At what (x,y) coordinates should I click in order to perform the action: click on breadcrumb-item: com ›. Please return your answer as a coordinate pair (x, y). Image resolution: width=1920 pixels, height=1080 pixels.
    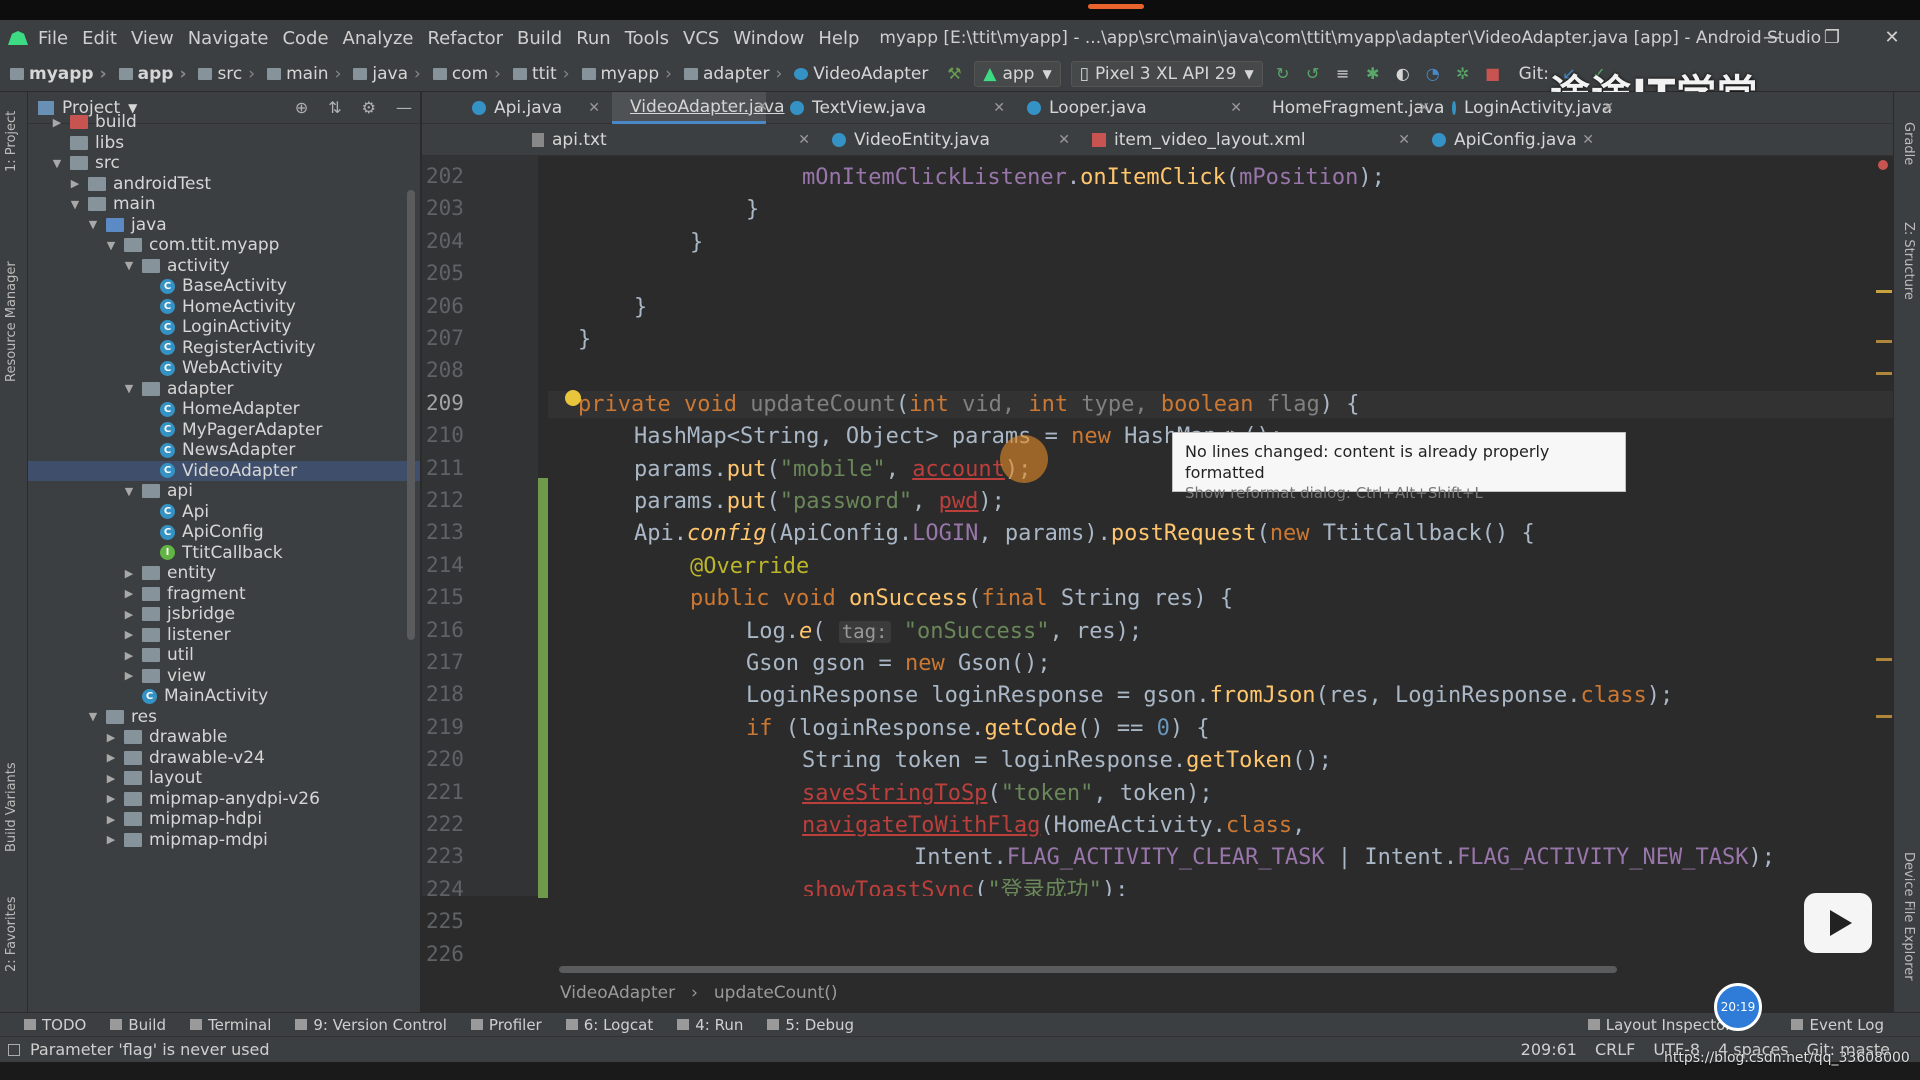
    Looking at the image, I should click on (464, 74).